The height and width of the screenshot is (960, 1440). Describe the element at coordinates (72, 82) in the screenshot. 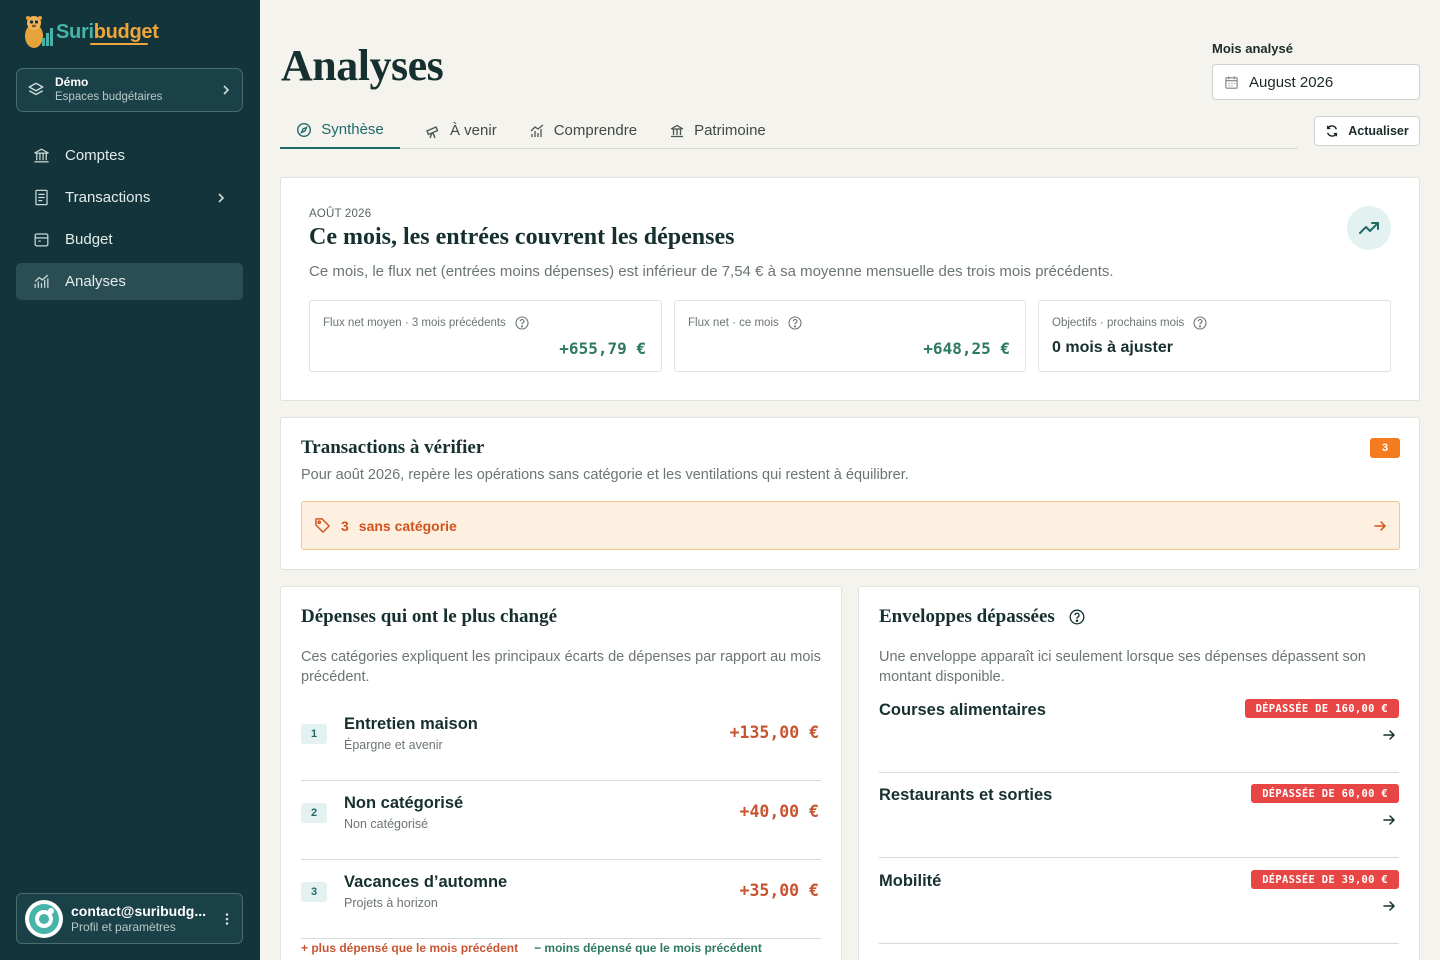

I see `space-name: Démo` at that location.